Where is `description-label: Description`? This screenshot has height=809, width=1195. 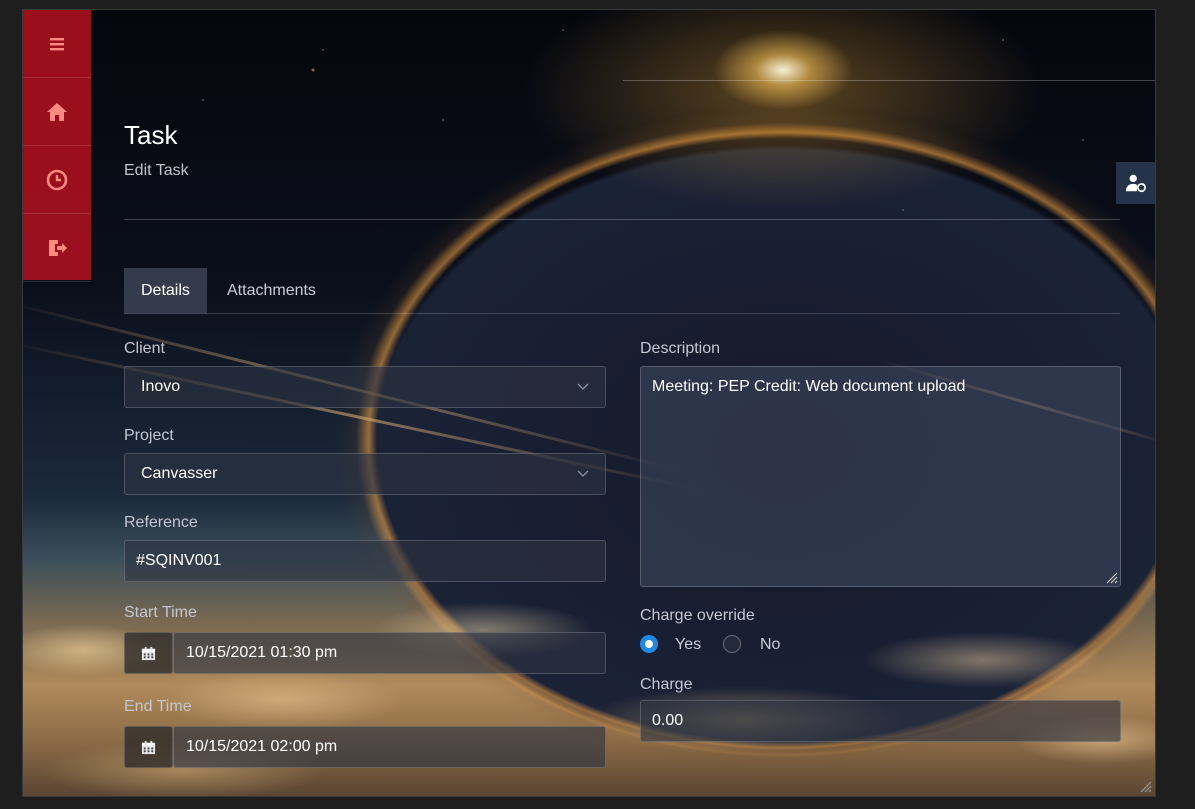
description-label: Description is located at coordinates (680, 348).